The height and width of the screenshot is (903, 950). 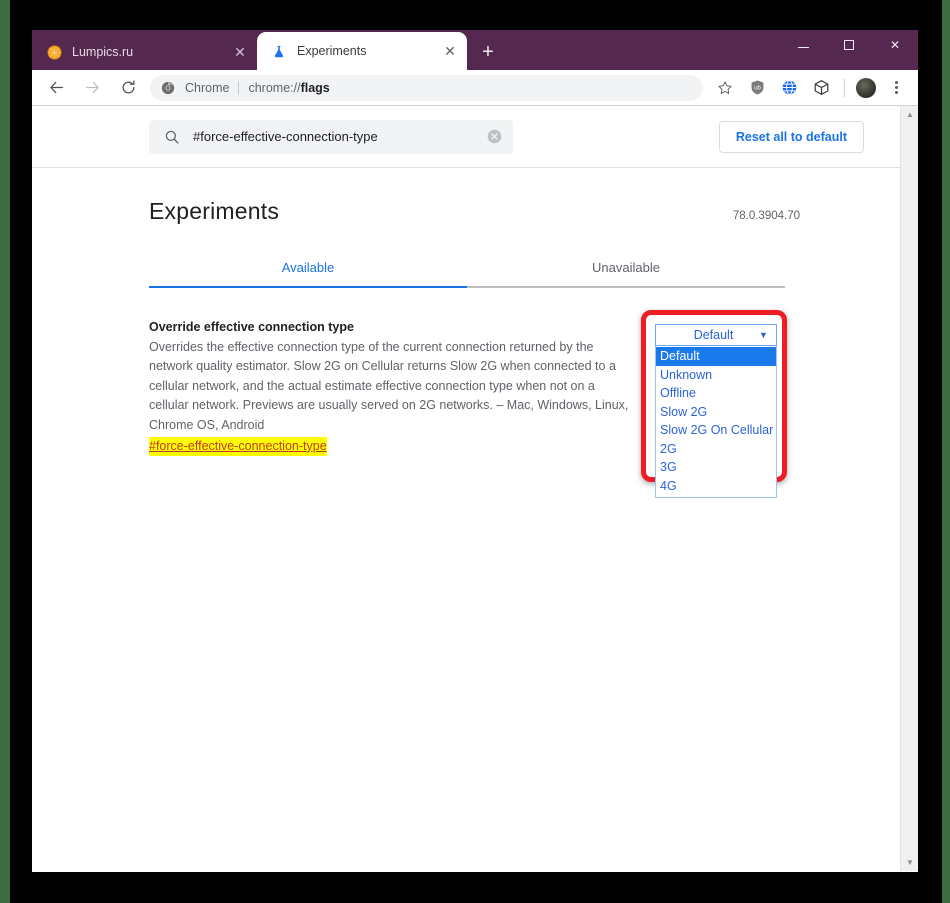 What do you see at coordinates (763, 334) in the screenshot?
I see `chevron-down-icon: ▼` at bounding box center [763, 334].